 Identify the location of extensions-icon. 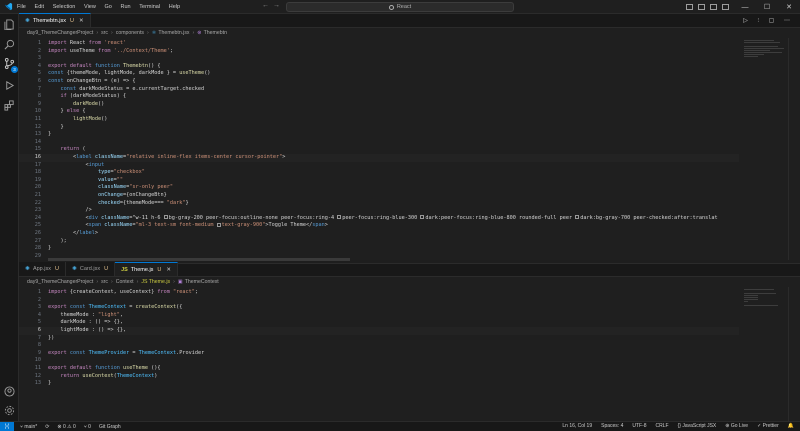
(9, 105).